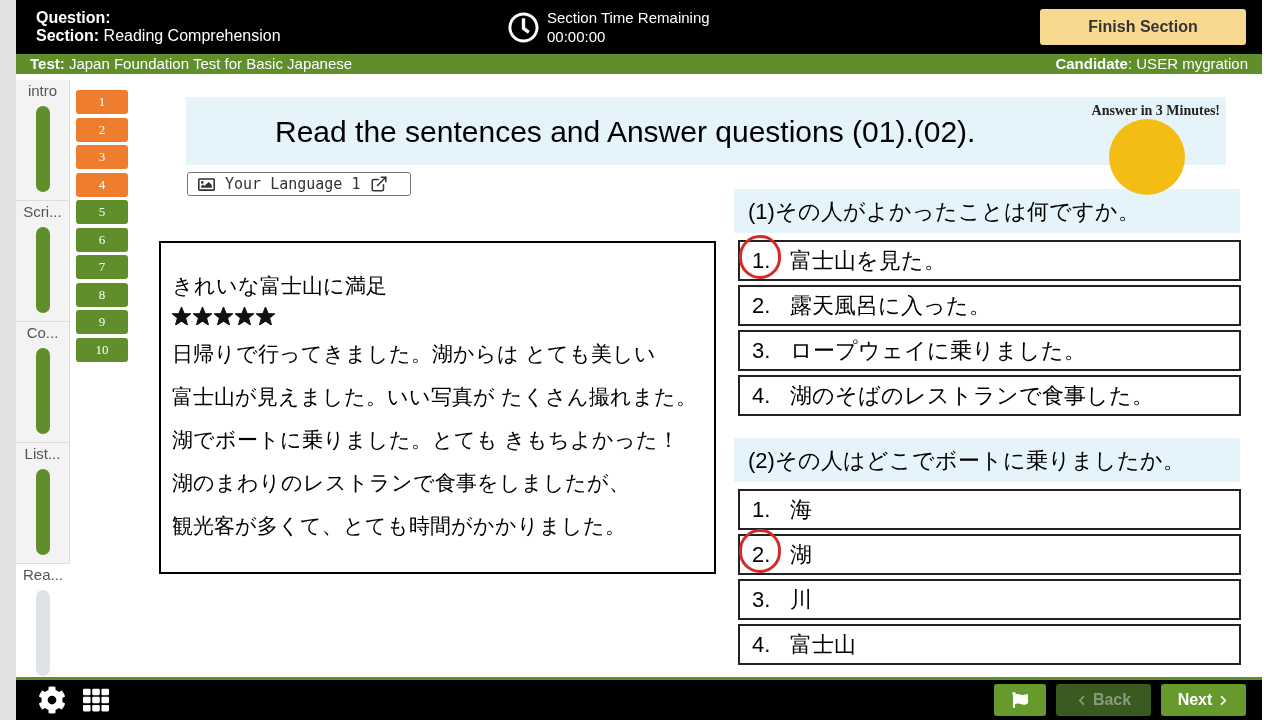  Describe the element at coordinates (625, 131) in the screenshot. I see `instruction-title: Read the sentences and Answer questions (01).(02).` at that location.